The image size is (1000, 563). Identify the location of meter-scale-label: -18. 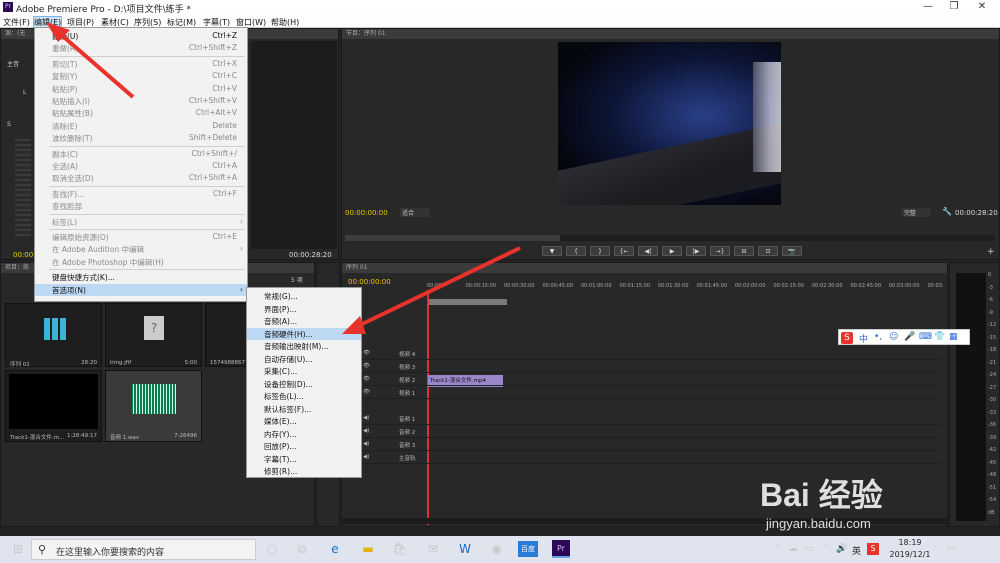
(992, 350).